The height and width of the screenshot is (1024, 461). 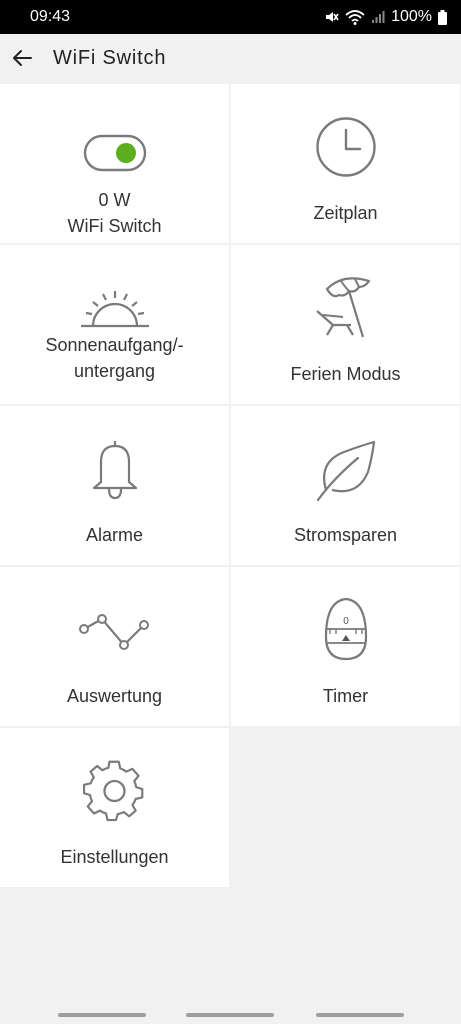 I want to click on bell-icon, so click(x=114, y=470).